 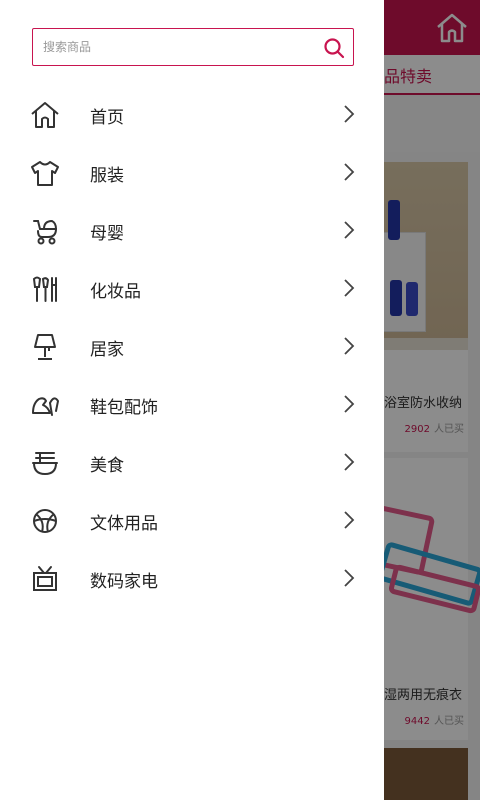 I want to click on noodle-bowl-icon, so click(x=45, y=464).